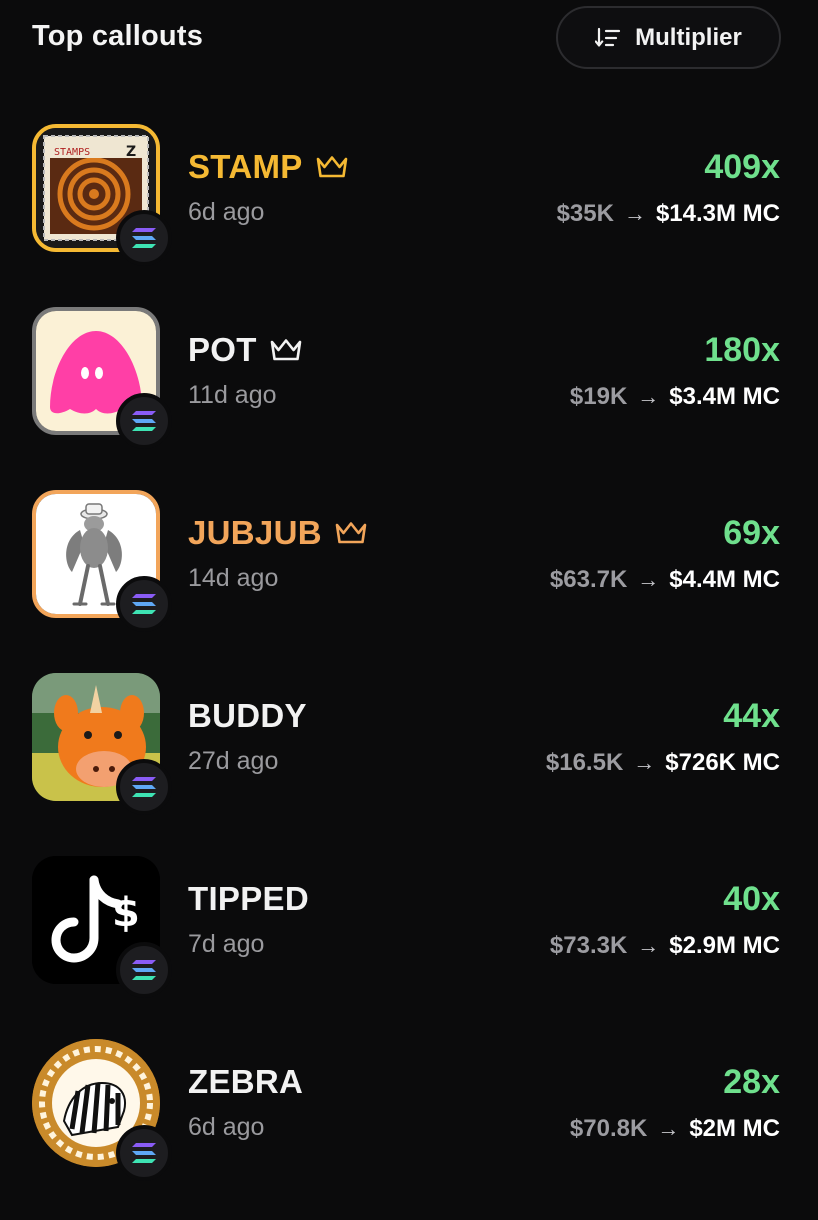 The image size is (818, 1220). I want to click on call-age: 14d ago, so click(233, 578).